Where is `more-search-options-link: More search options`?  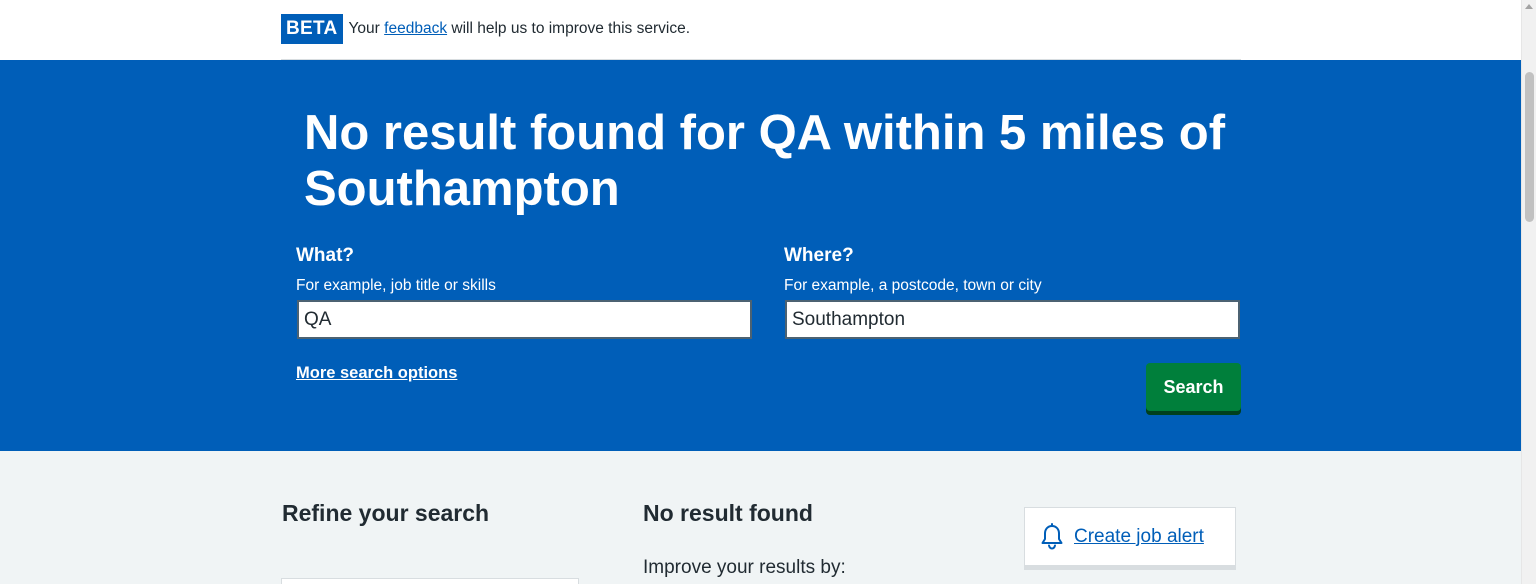
more-search-options-link: More search options is located at coordinates (376, 373).